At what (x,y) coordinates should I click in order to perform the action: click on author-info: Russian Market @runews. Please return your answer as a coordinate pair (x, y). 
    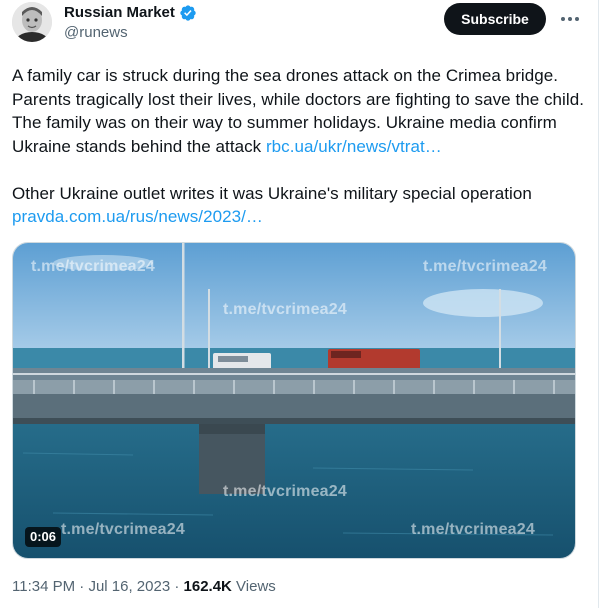
    Looking at the image, I should click on (130, 23).